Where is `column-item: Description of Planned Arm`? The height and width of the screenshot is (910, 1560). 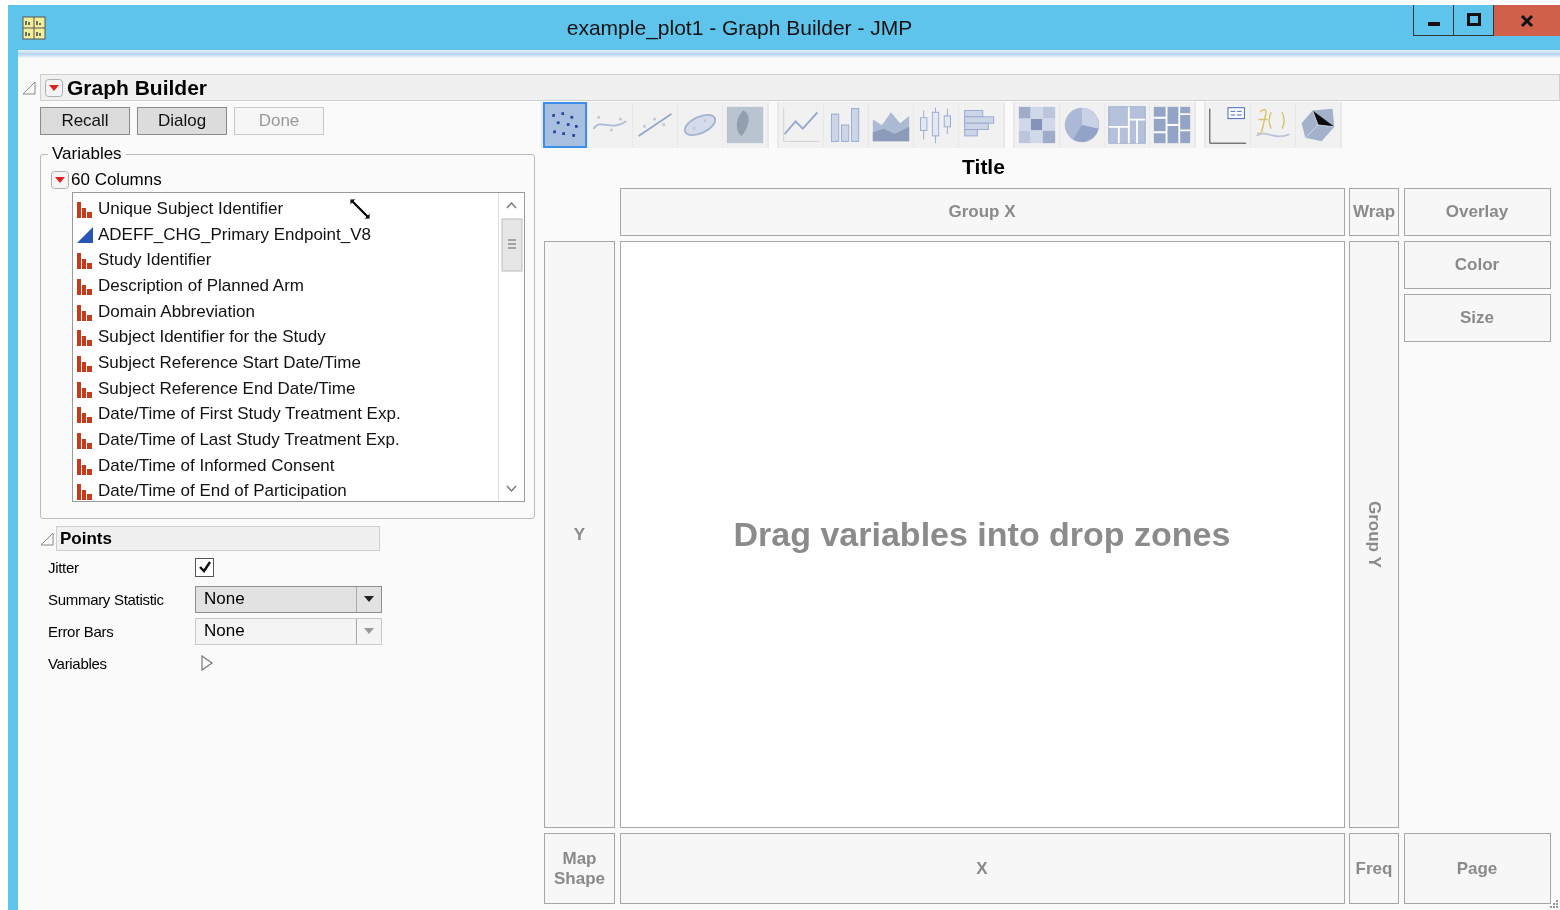 column-item: Description of Planned Arm is located at coordinates (285, 286).